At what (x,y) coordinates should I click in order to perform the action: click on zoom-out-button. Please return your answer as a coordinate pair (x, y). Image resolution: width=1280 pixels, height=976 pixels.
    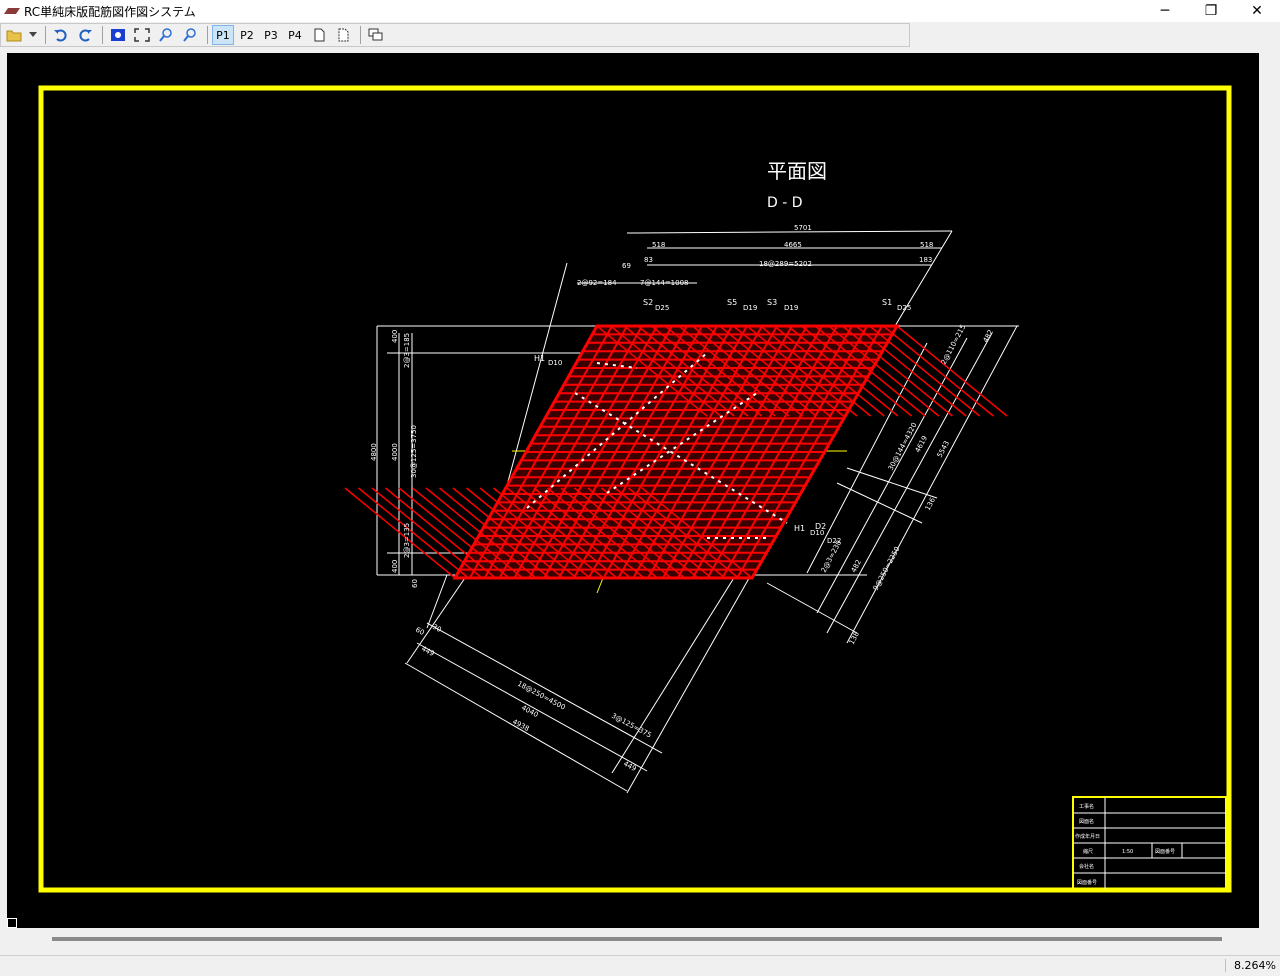
    Looking at the image, I should click on (190, 35).